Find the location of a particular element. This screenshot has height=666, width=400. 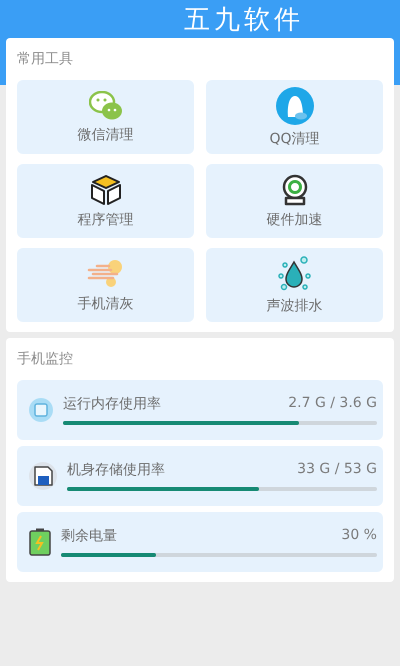

chip-icon is located at coordinates (41, 410).